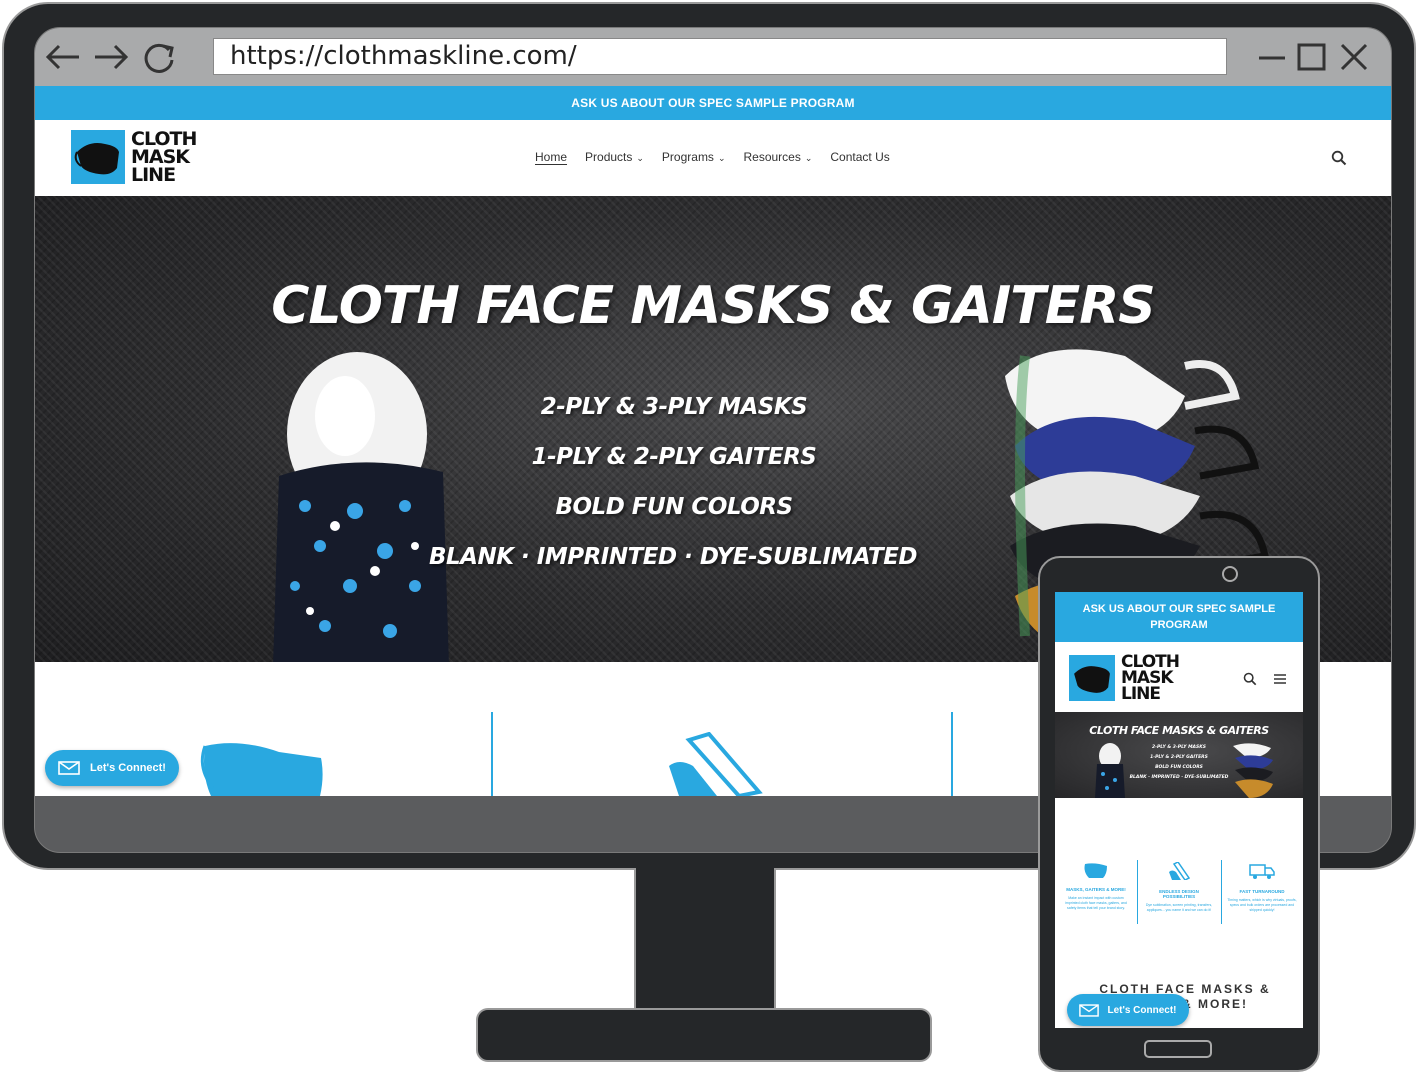 This screenshot has width=1418, height=1074. I want to click on back-arrow-icon, so click(63, 57).